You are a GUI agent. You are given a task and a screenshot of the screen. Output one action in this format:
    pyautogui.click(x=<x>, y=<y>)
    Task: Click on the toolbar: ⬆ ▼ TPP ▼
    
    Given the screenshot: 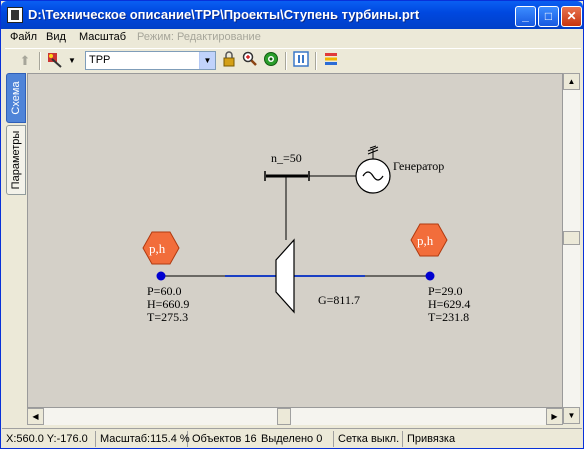 What is the action you would take?
    pyautogui.click(x=293, y=60)
    